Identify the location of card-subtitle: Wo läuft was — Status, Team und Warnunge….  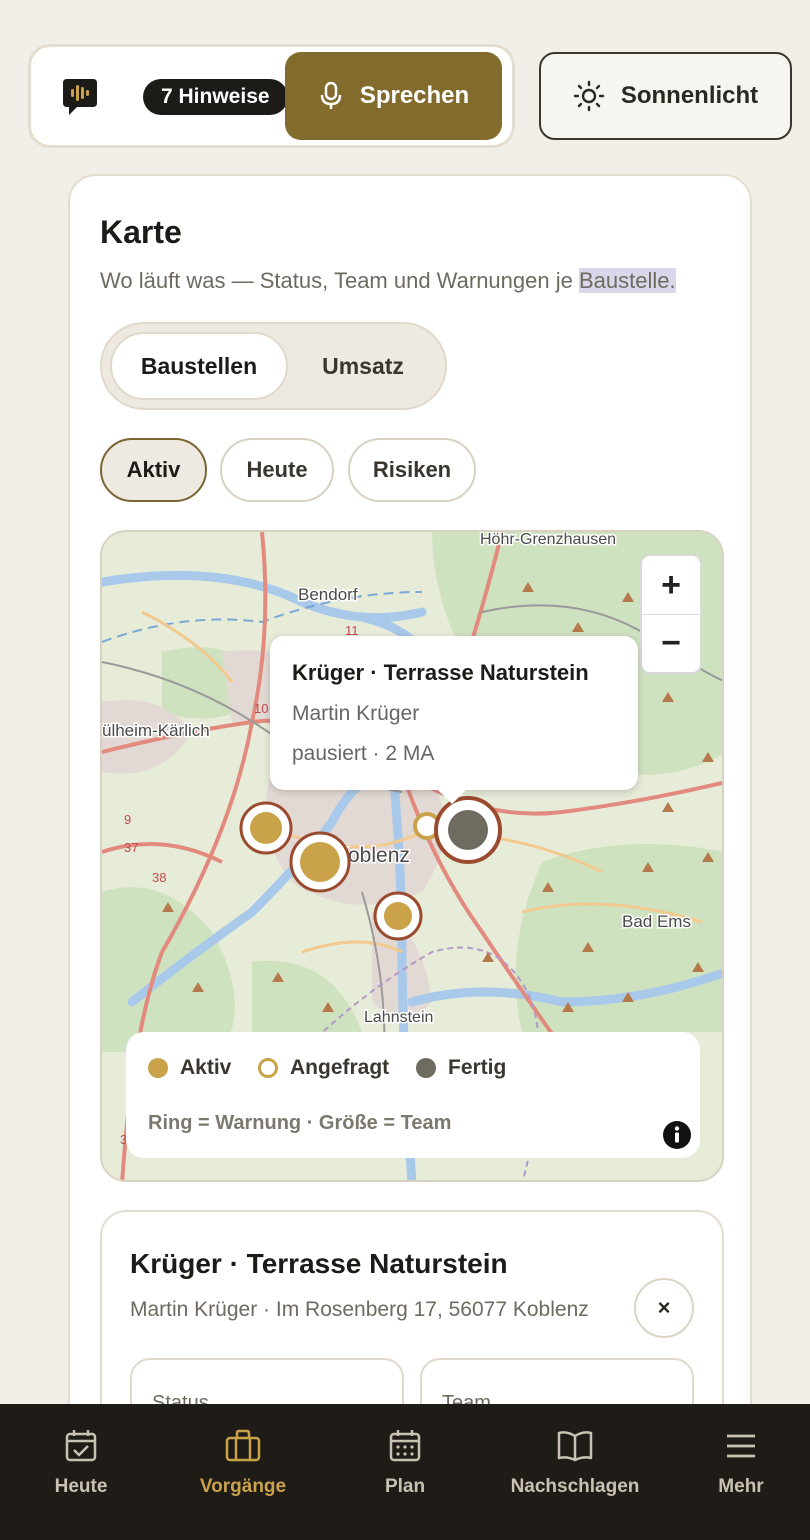
(388, 281).